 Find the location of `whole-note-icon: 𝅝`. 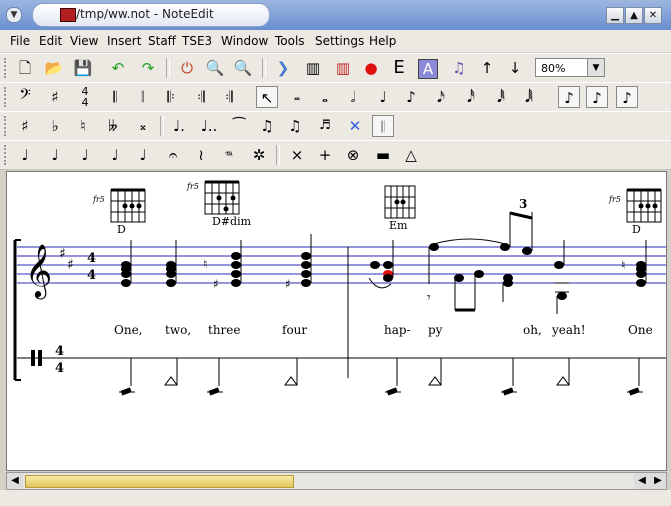

whole-note-icon: 𝅝 is located at coordinates (325, 97).